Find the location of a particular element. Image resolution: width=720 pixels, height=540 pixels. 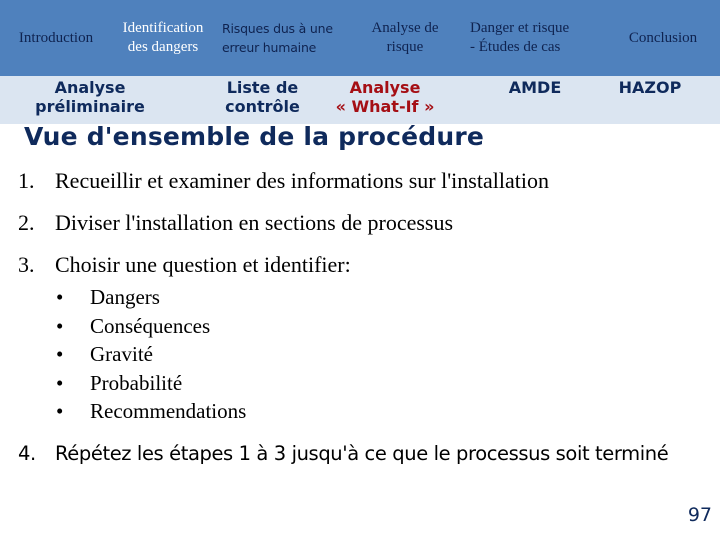

bullet-text: Gravité is located at coordinates (121, 354).